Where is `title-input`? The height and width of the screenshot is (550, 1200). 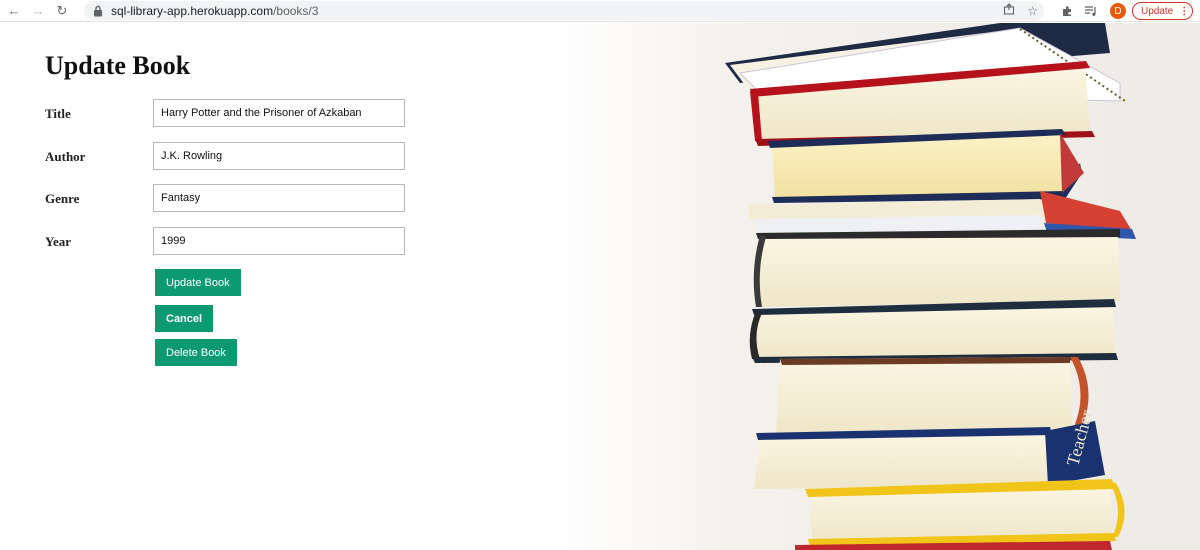 title-input is located at coordinates (279, 113).